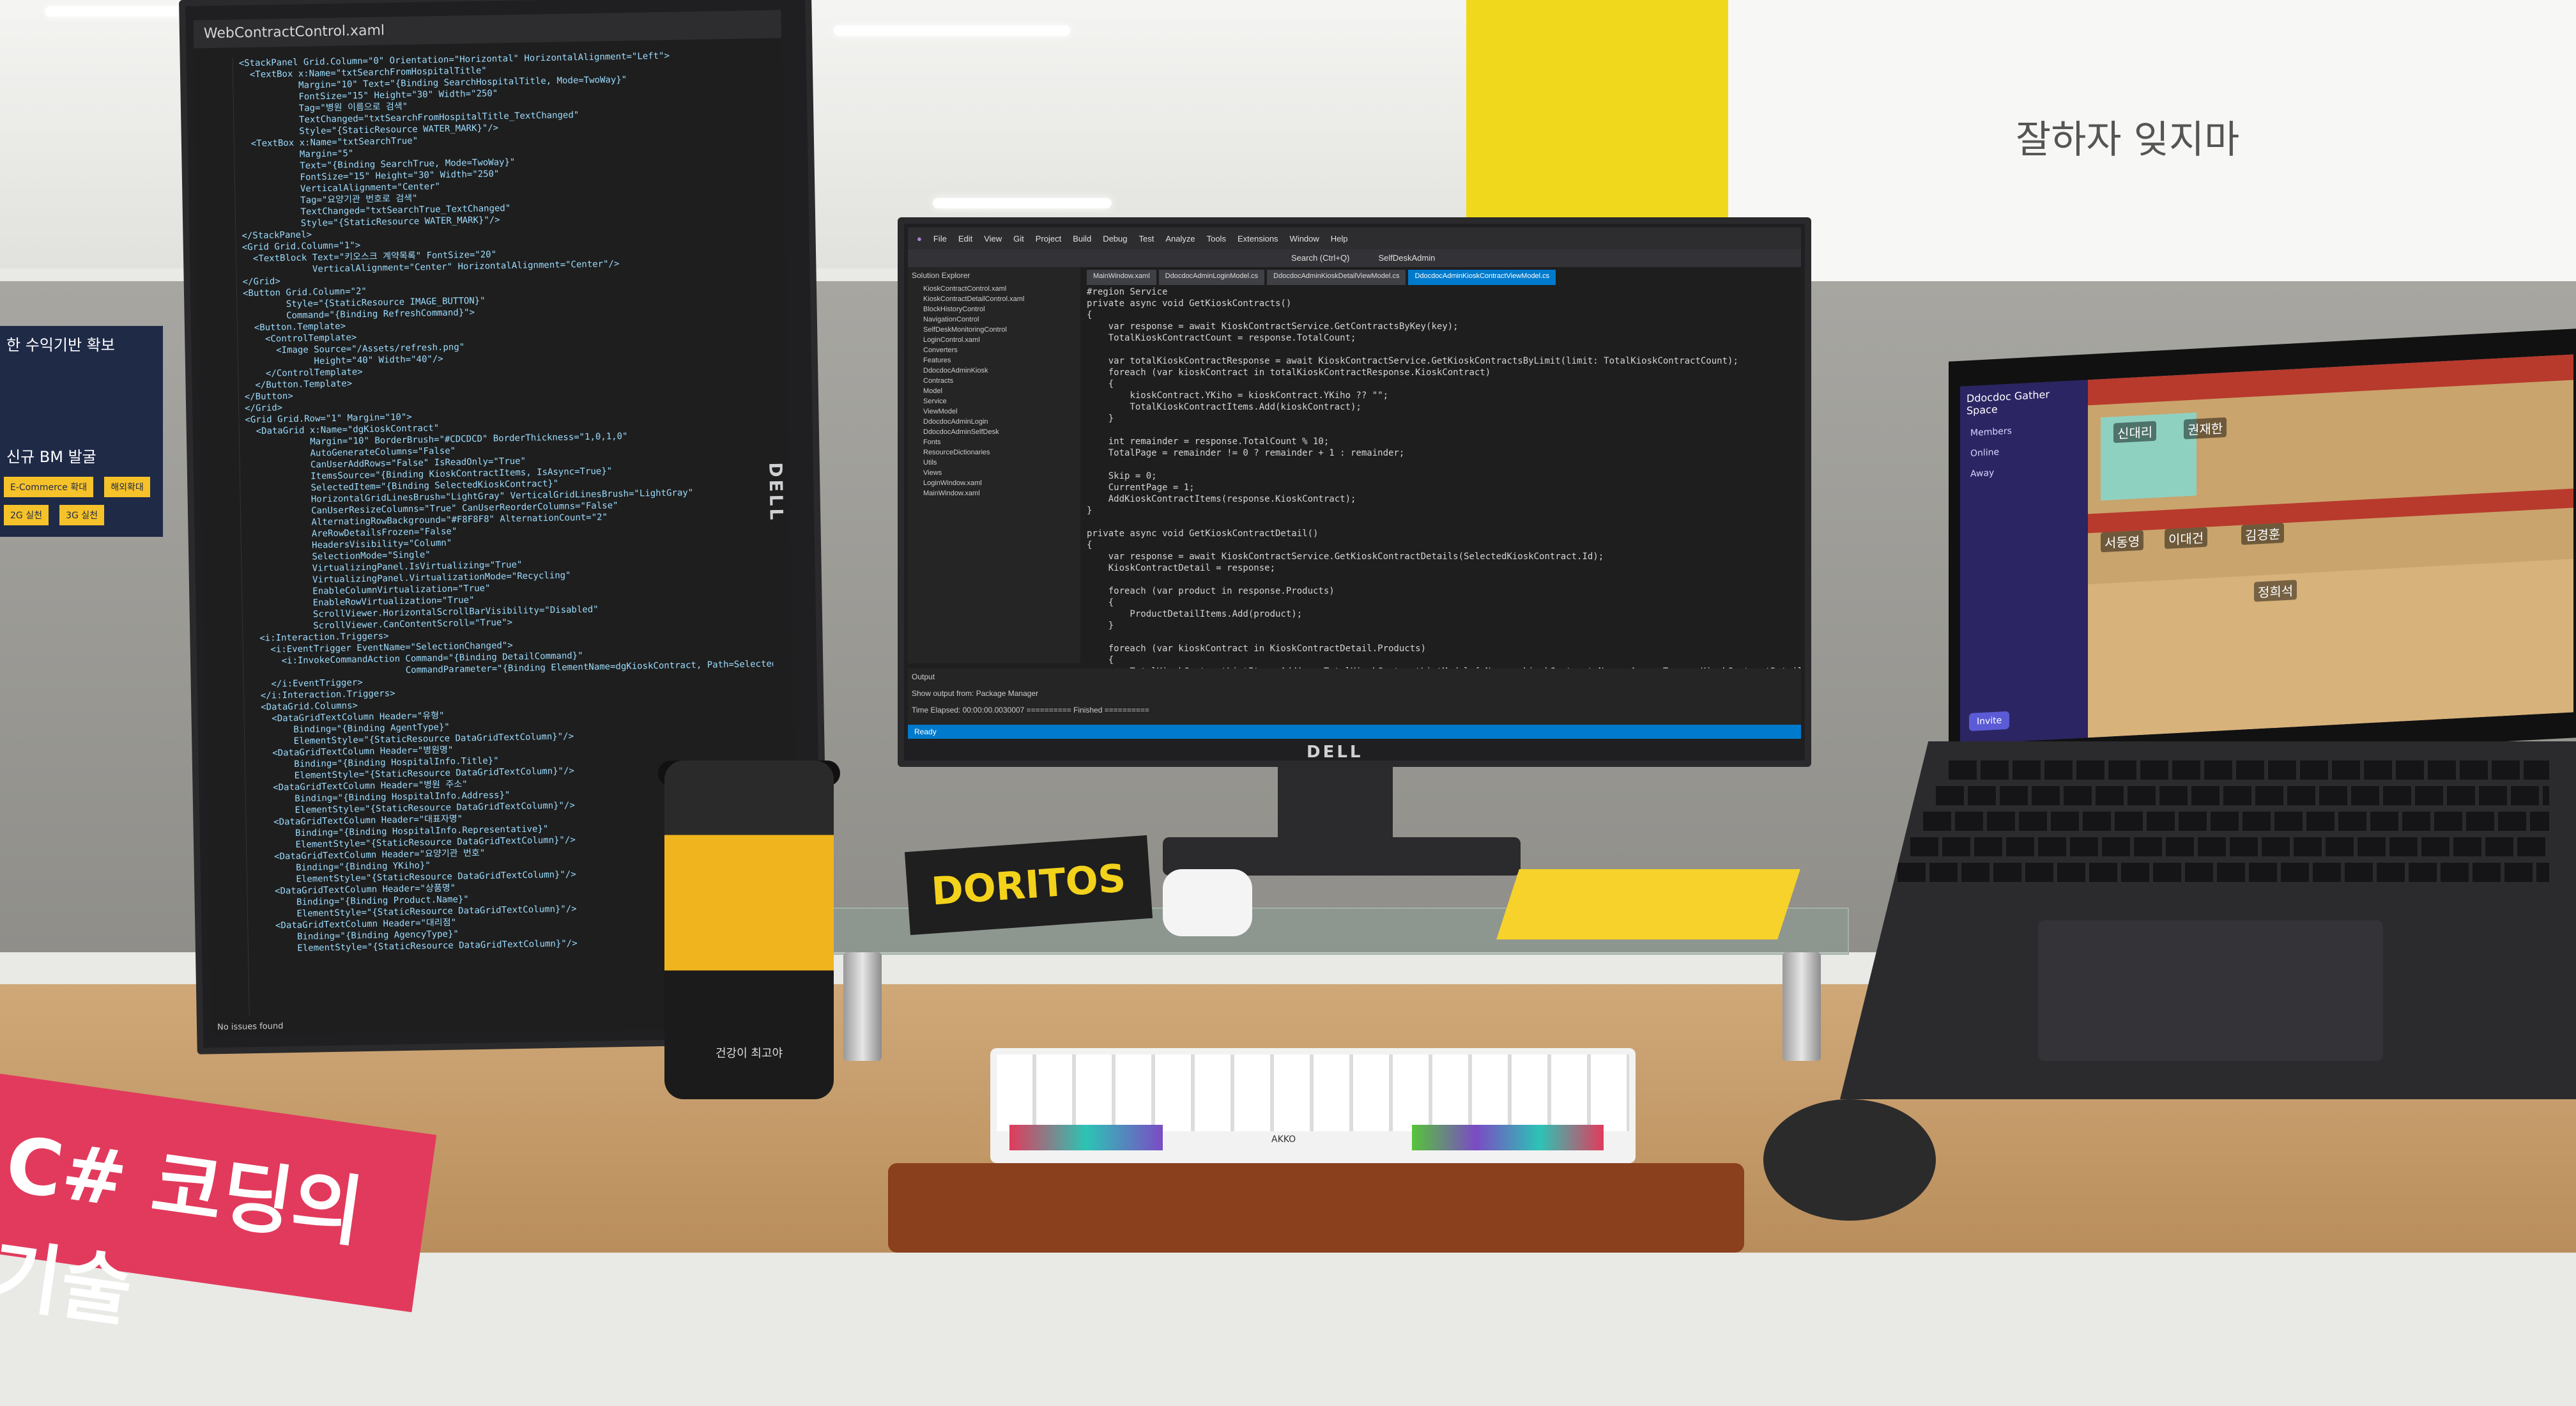 Image resolution: width=2576 pixels, height=1406 pixels. What do you see at coordinates (994, 289) in the screenshot?
I see `solution-tree-item: KioskContractControl.xaml` at bounding box center [994, 289].